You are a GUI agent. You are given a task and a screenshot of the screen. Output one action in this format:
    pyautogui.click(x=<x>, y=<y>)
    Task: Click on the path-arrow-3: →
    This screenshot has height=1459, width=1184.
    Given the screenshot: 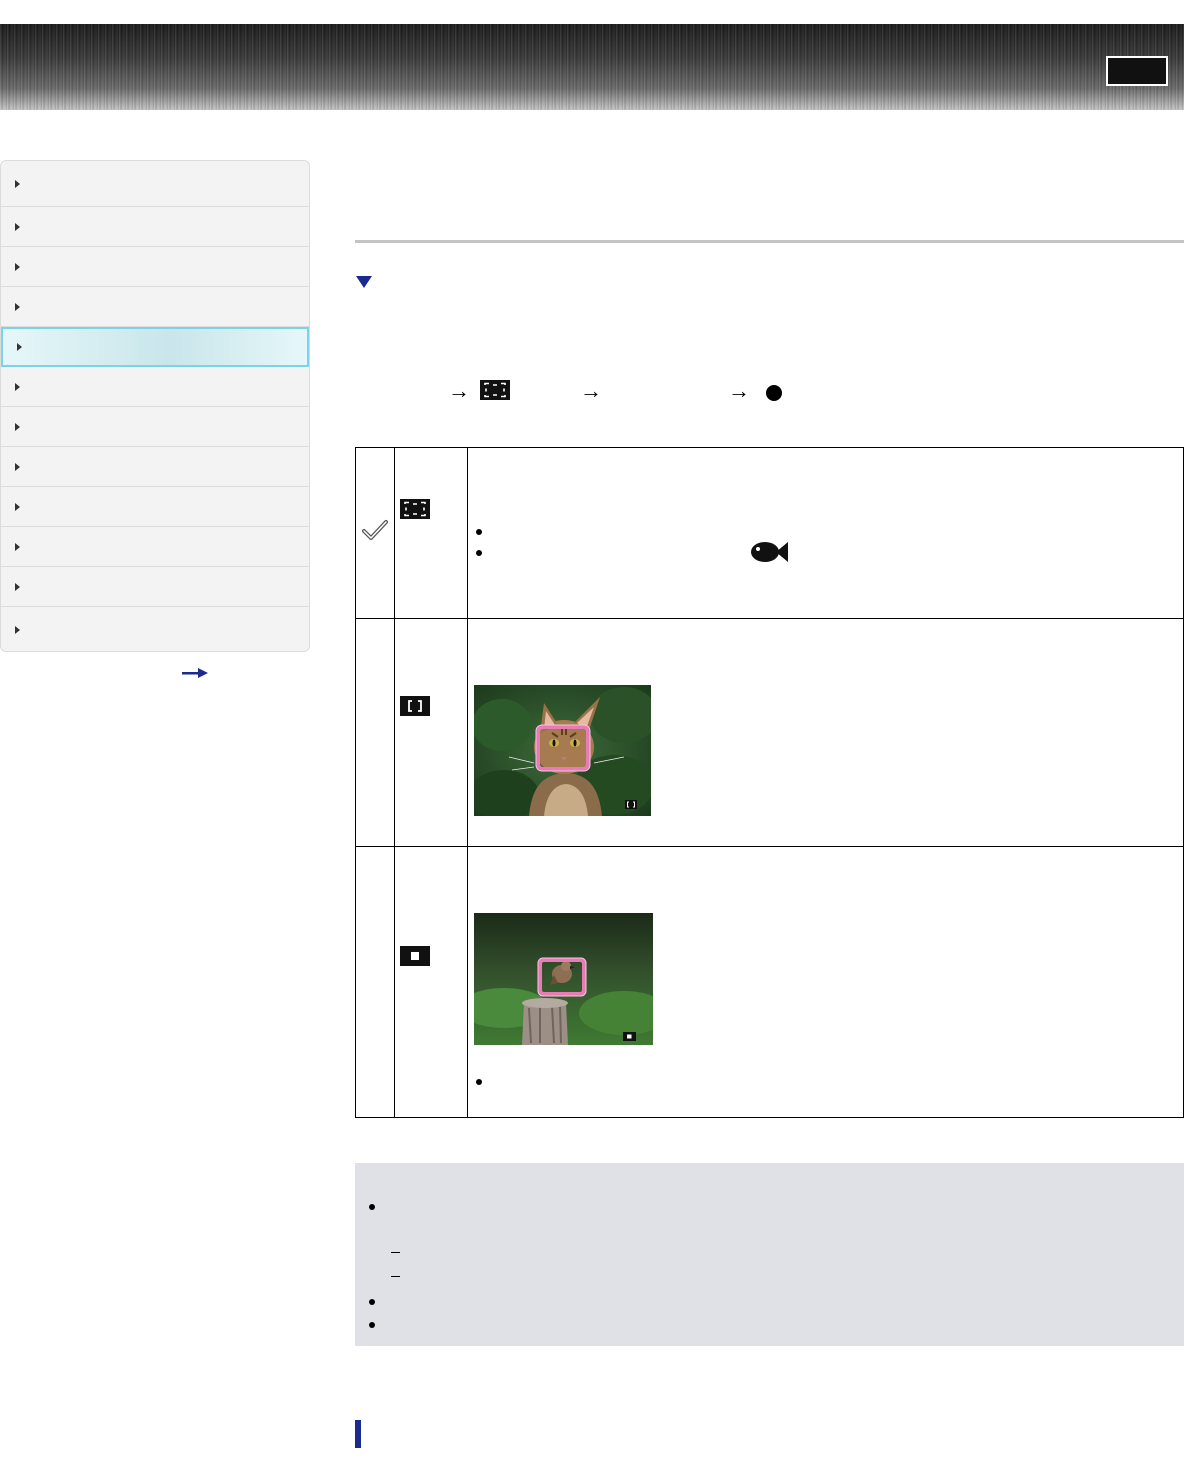 What is the action you would take?
    pyautogui.click(x=739, y=390)
    